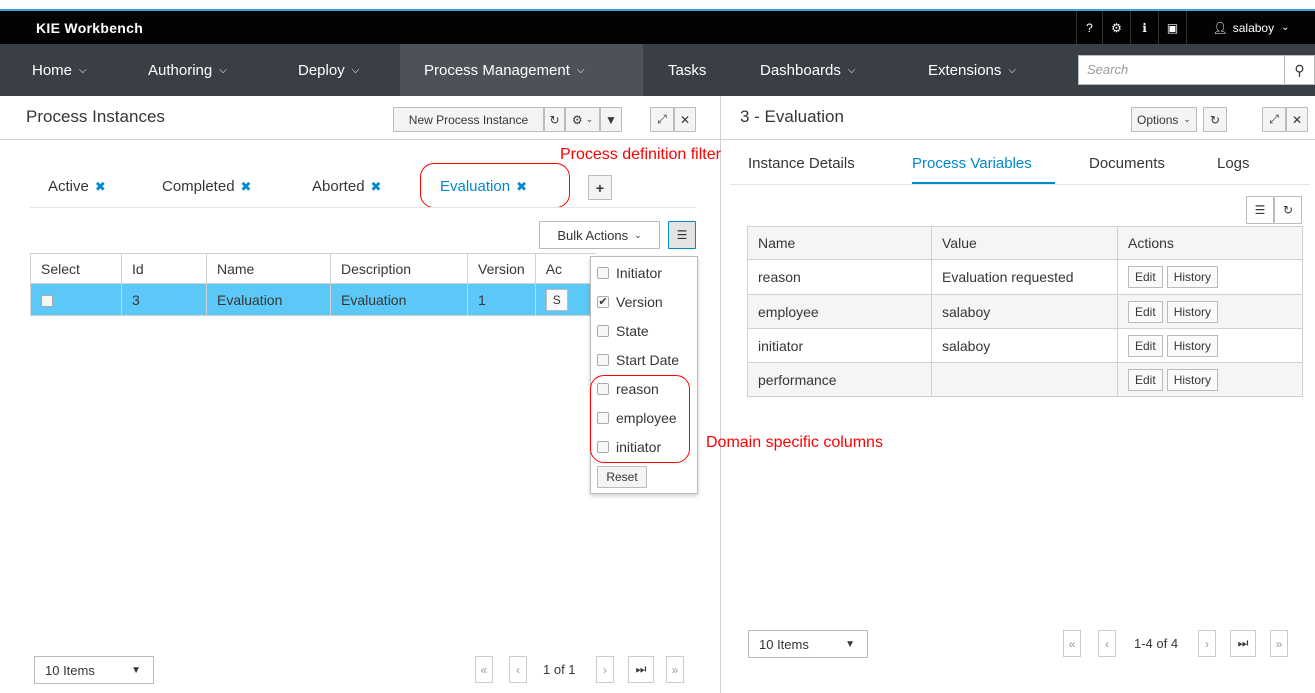 The image size is (1315, 693). I want to click on search-icon: ⚲, so click(1299, 70).